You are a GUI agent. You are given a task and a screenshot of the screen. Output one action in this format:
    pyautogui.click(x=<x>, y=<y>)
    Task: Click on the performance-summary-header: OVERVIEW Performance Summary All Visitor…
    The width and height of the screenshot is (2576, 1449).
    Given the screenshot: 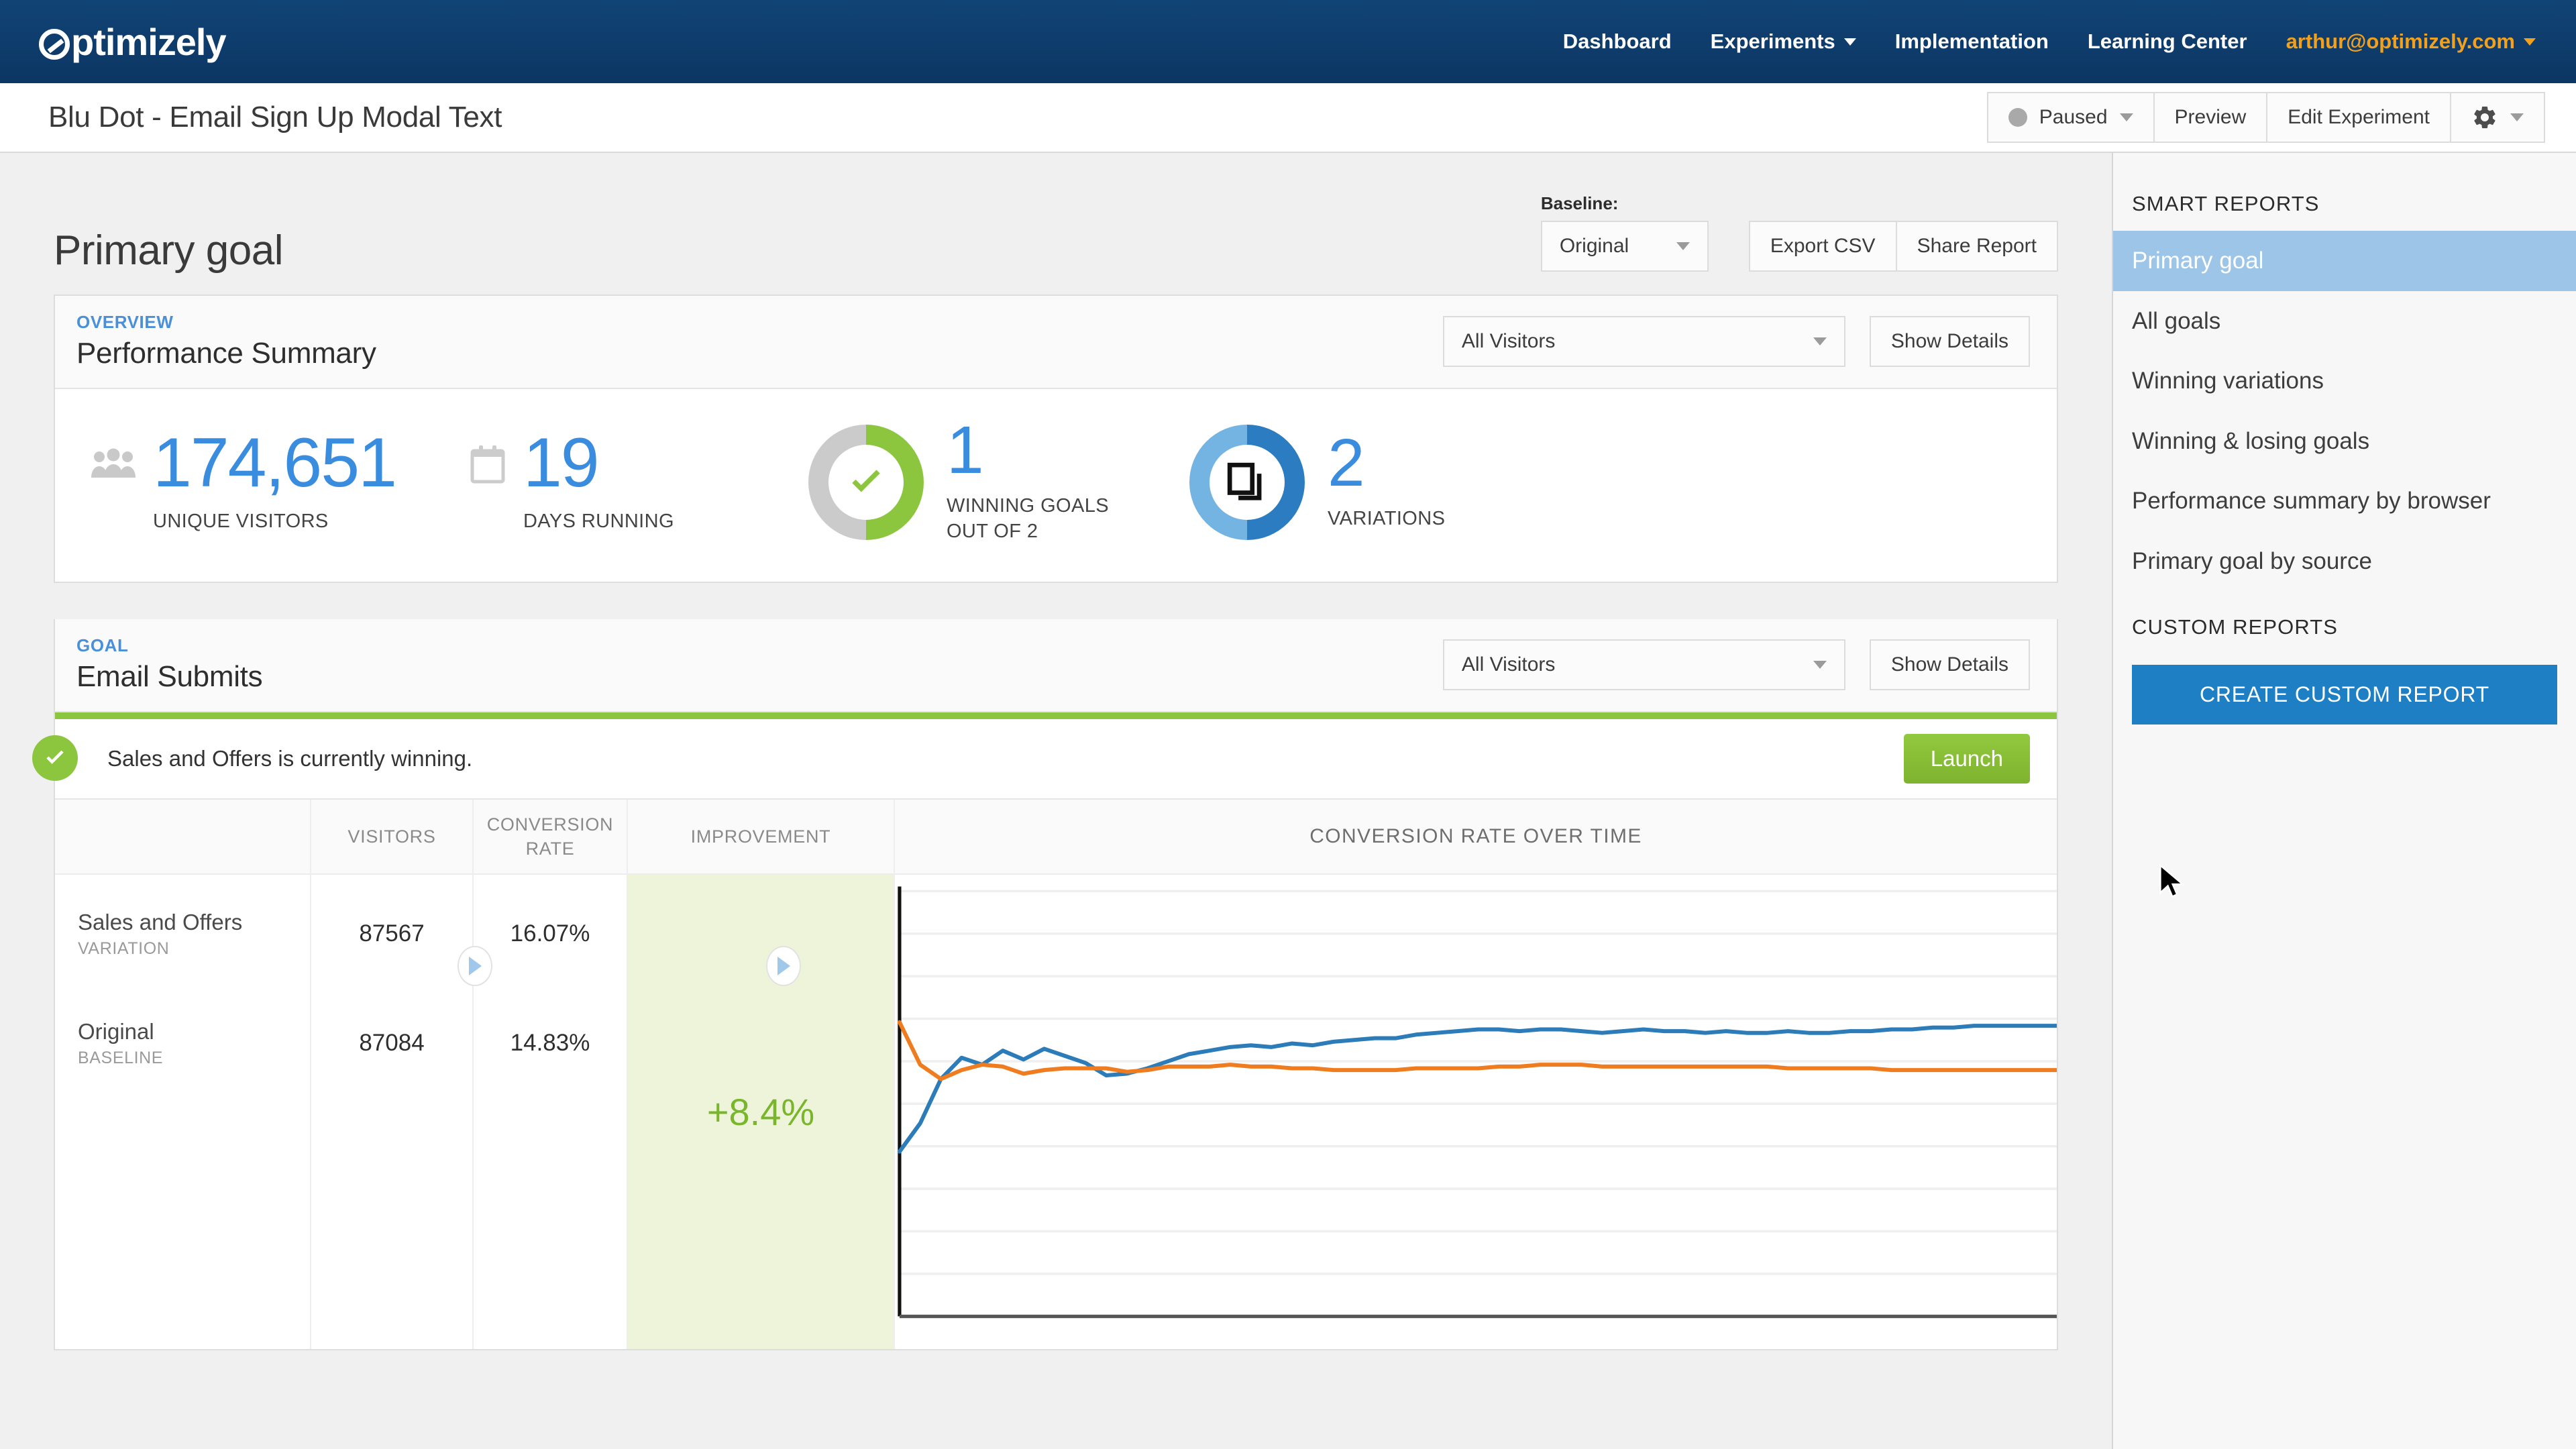 What is the action you would take?
    pyautogui.click(x=1056, y=342)
    